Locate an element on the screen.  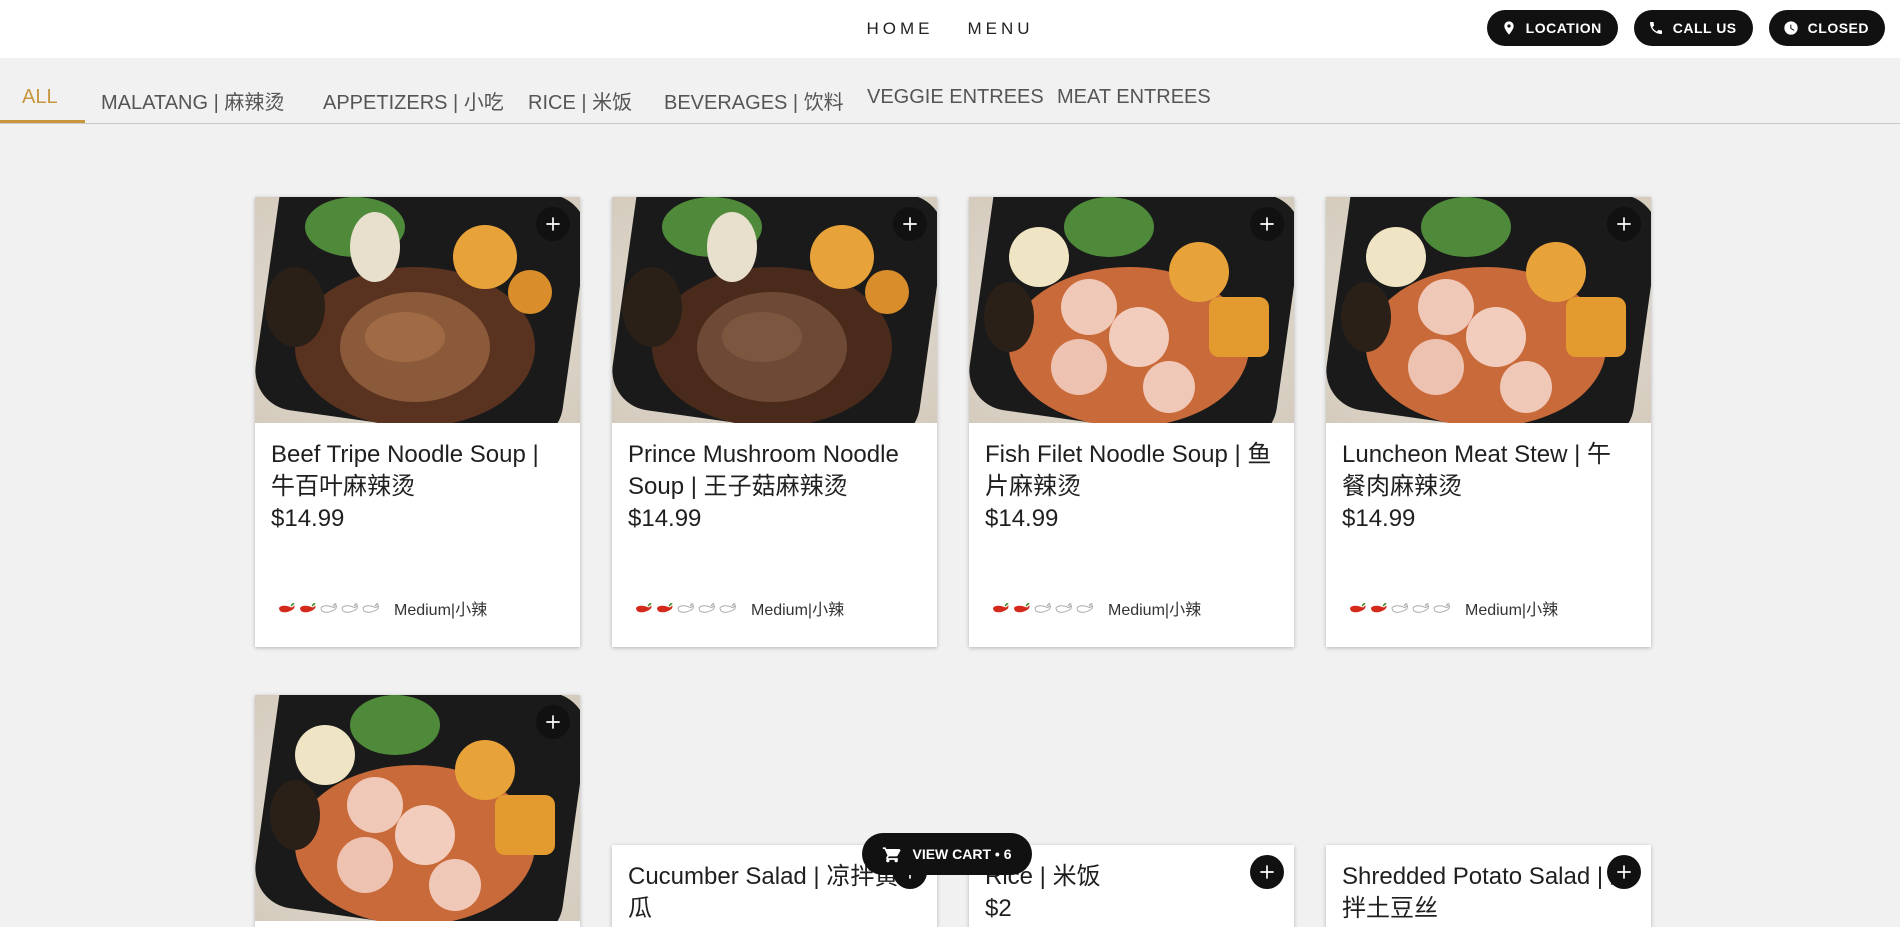
map-pin-icon is located at coordinates (1508, 28).